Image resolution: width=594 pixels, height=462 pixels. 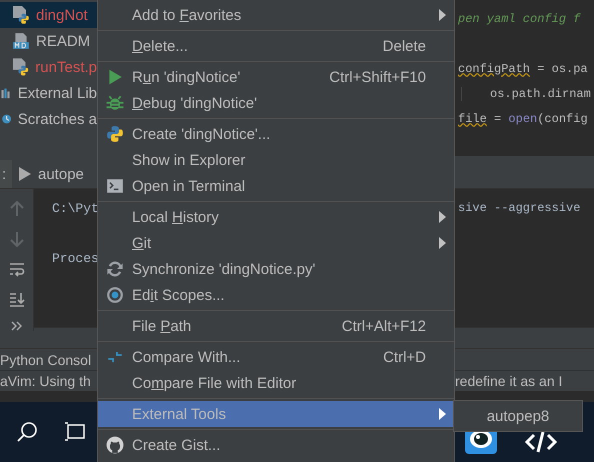 I want to click on console-text: C:\Pyt, so click(x=75, y=208).